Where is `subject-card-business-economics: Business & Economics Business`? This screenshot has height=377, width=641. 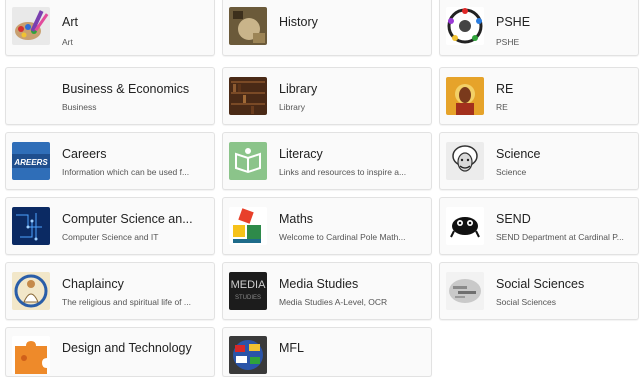 subject-card-business-economics: Business & Economics Business is located at coordinates (110, 96).